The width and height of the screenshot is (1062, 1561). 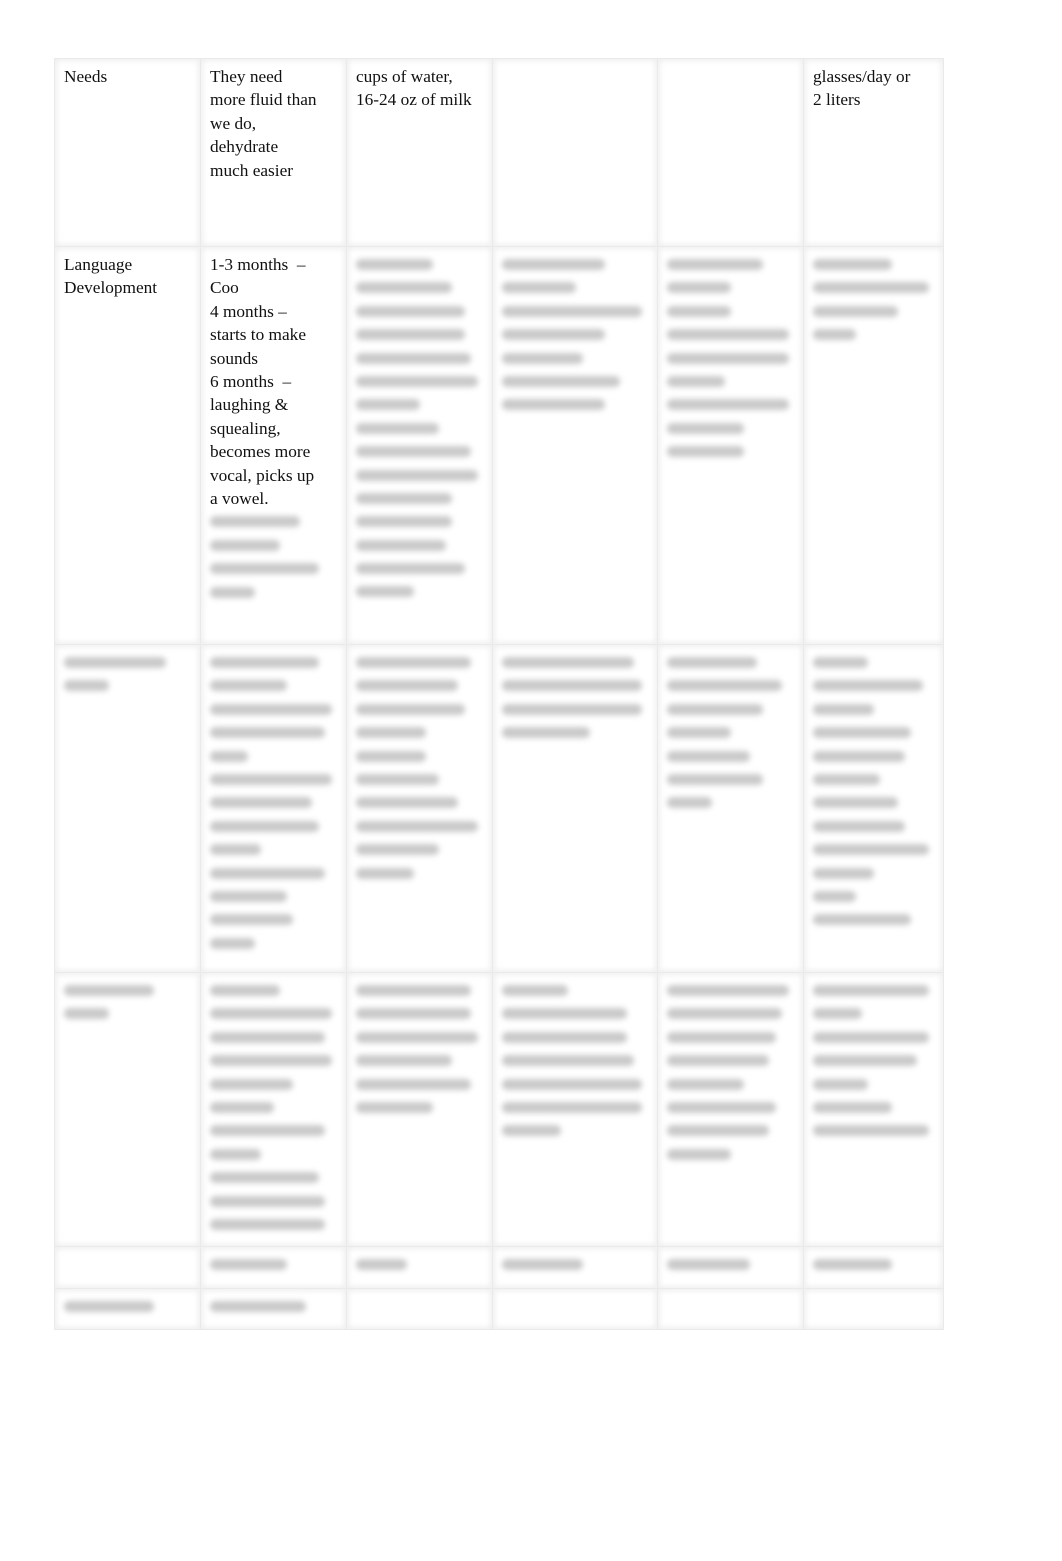 I want to click on row-label-language: Language Development, so click(x=127, y=445).